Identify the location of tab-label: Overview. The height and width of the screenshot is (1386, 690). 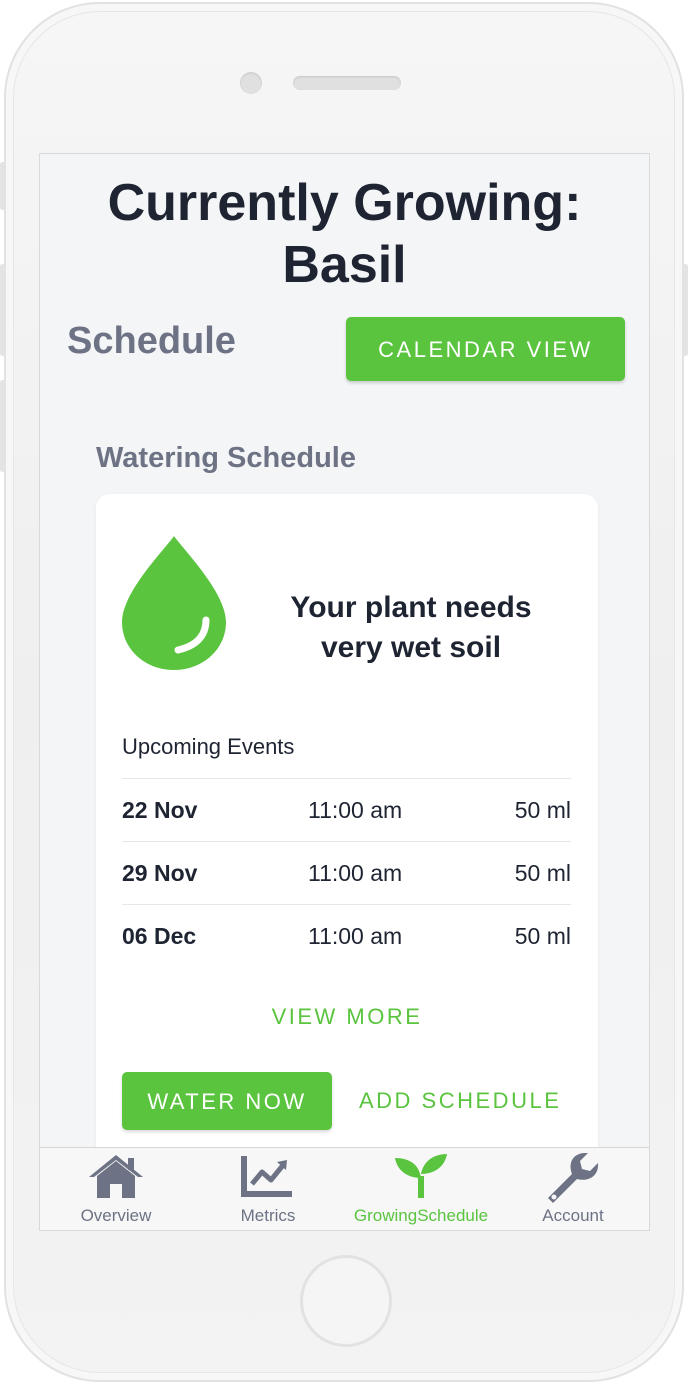
(116, 1215).